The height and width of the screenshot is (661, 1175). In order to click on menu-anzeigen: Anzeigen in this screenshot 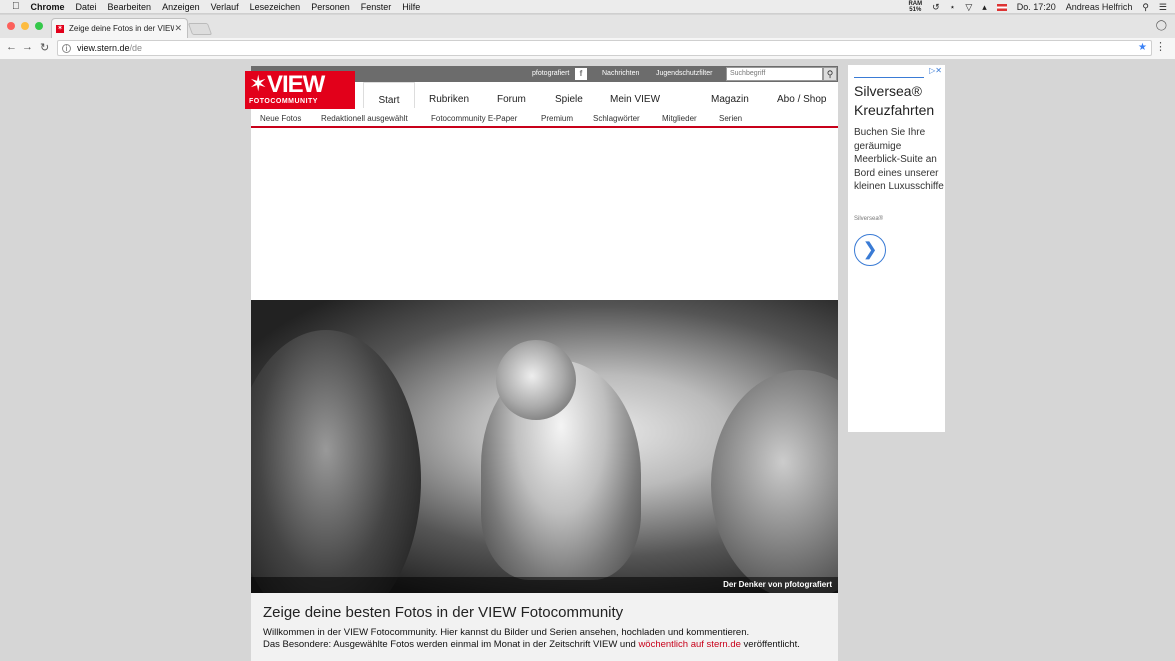, I will do `click(181, 7)`.